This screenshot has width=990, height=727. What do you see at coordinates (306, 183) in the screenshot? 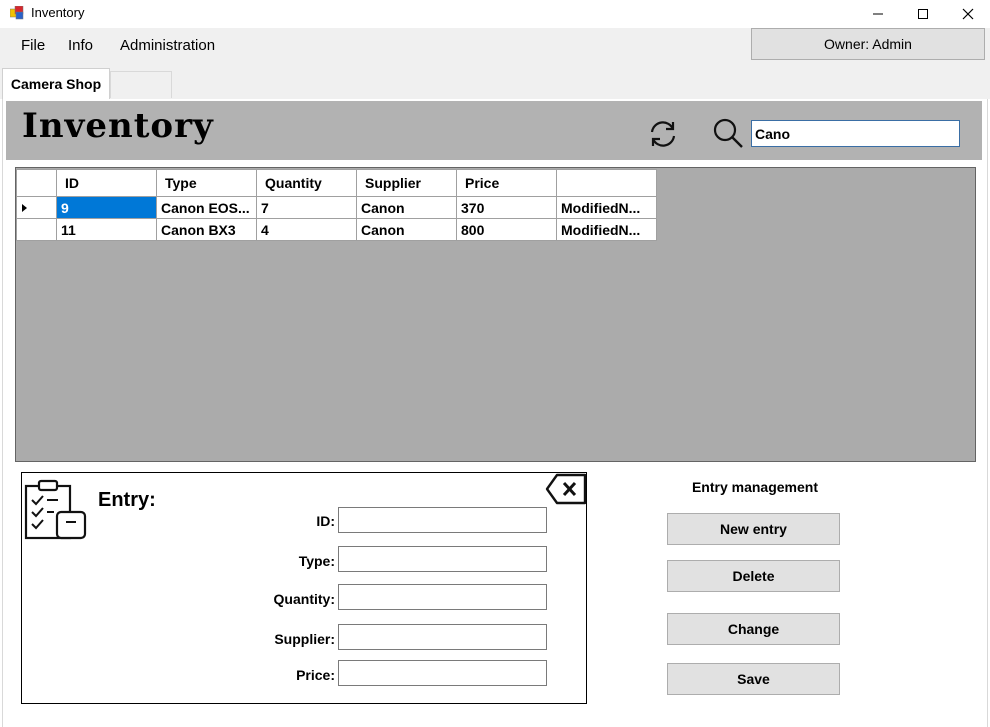
I see `column-header-quantity: Quantity` at bounding box center [306, 183].